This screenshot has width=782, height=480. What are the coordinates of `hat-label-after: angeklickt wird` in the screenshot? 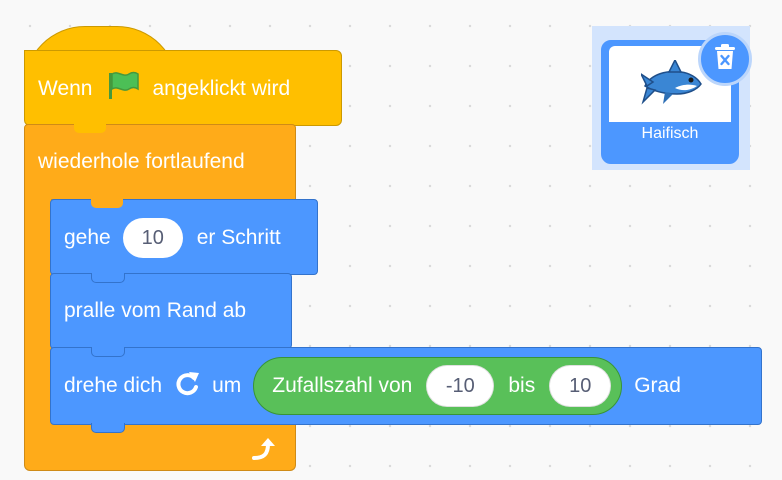 It's located at (221, 88).